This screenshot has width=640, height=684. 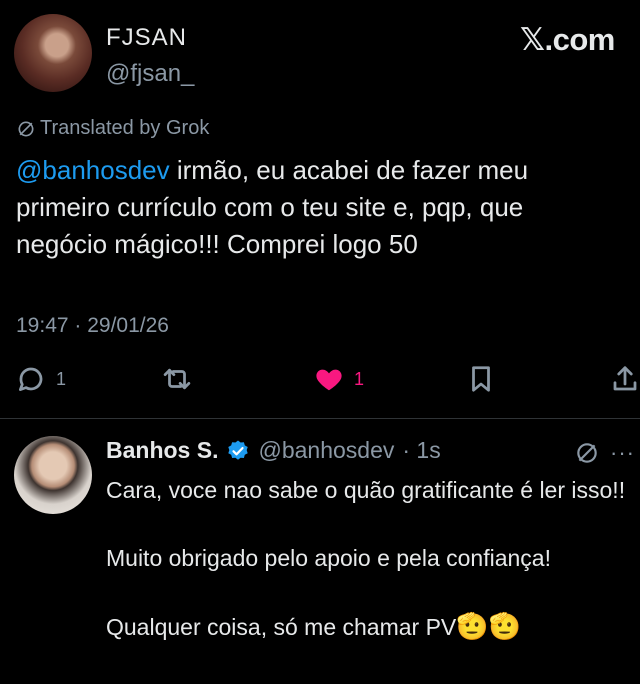 What do you see at coordinates (53, 475) in the screenshot?
I see `reply-author-avatar` at bounding box center [53, 475].